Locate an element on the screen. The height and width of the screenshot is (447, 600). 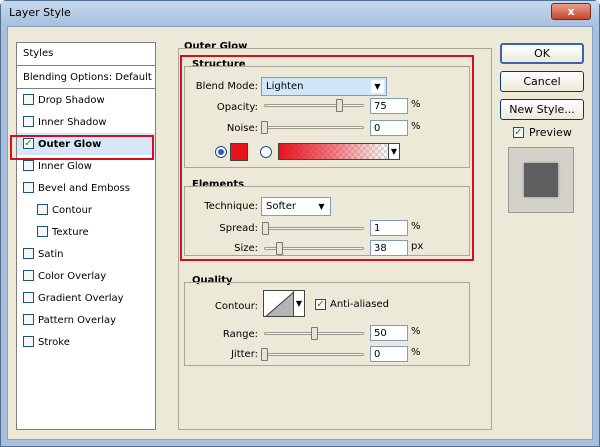
range-unit: % is located at coordinates (416, 331).